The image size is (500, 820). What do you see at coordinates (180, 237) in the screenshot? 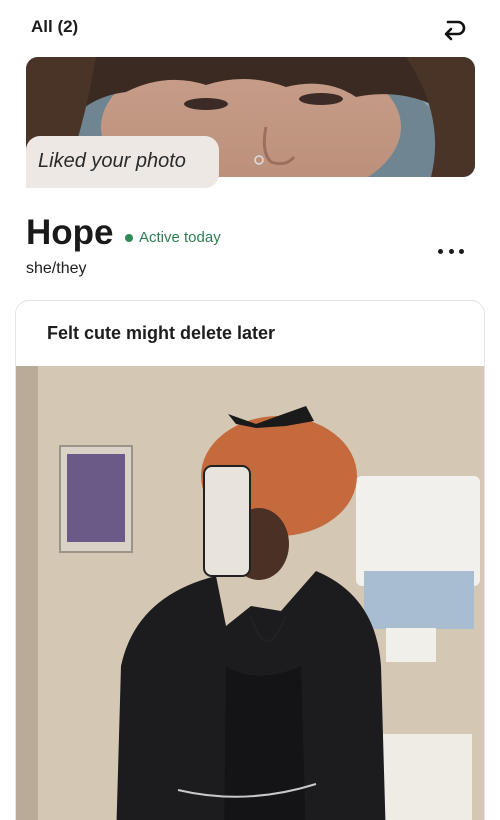
I see `active-status-text: Active today` at bounding box center [180, 237].